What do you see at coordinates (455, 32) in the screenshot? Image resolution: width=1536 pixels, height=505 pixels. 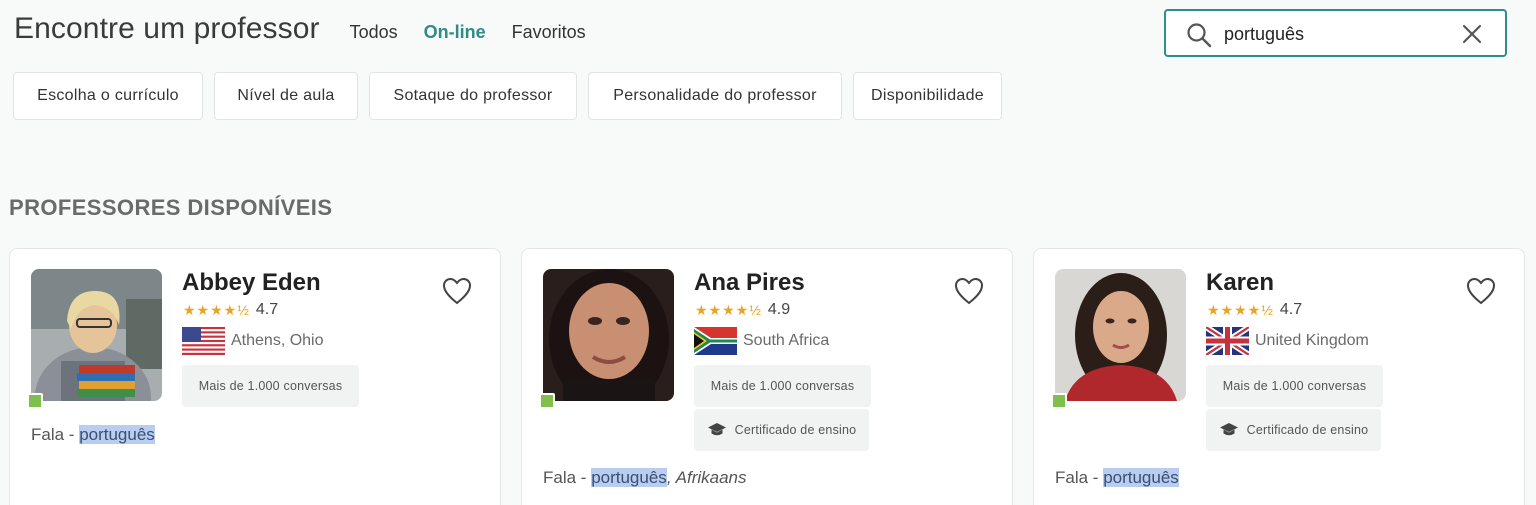 I see `tab-online: On-line` at bounding box center [455, 32].